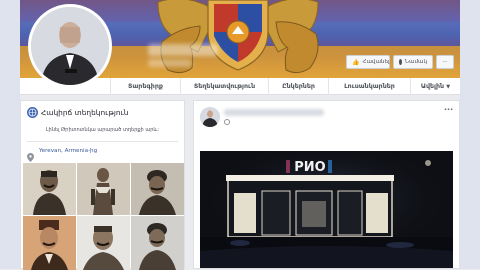 The height and width of the screenshot is (270, 480). Describe the element at coordinates (432, 86) in the screenshot. I see `tab-label: Ավելին` at that location.